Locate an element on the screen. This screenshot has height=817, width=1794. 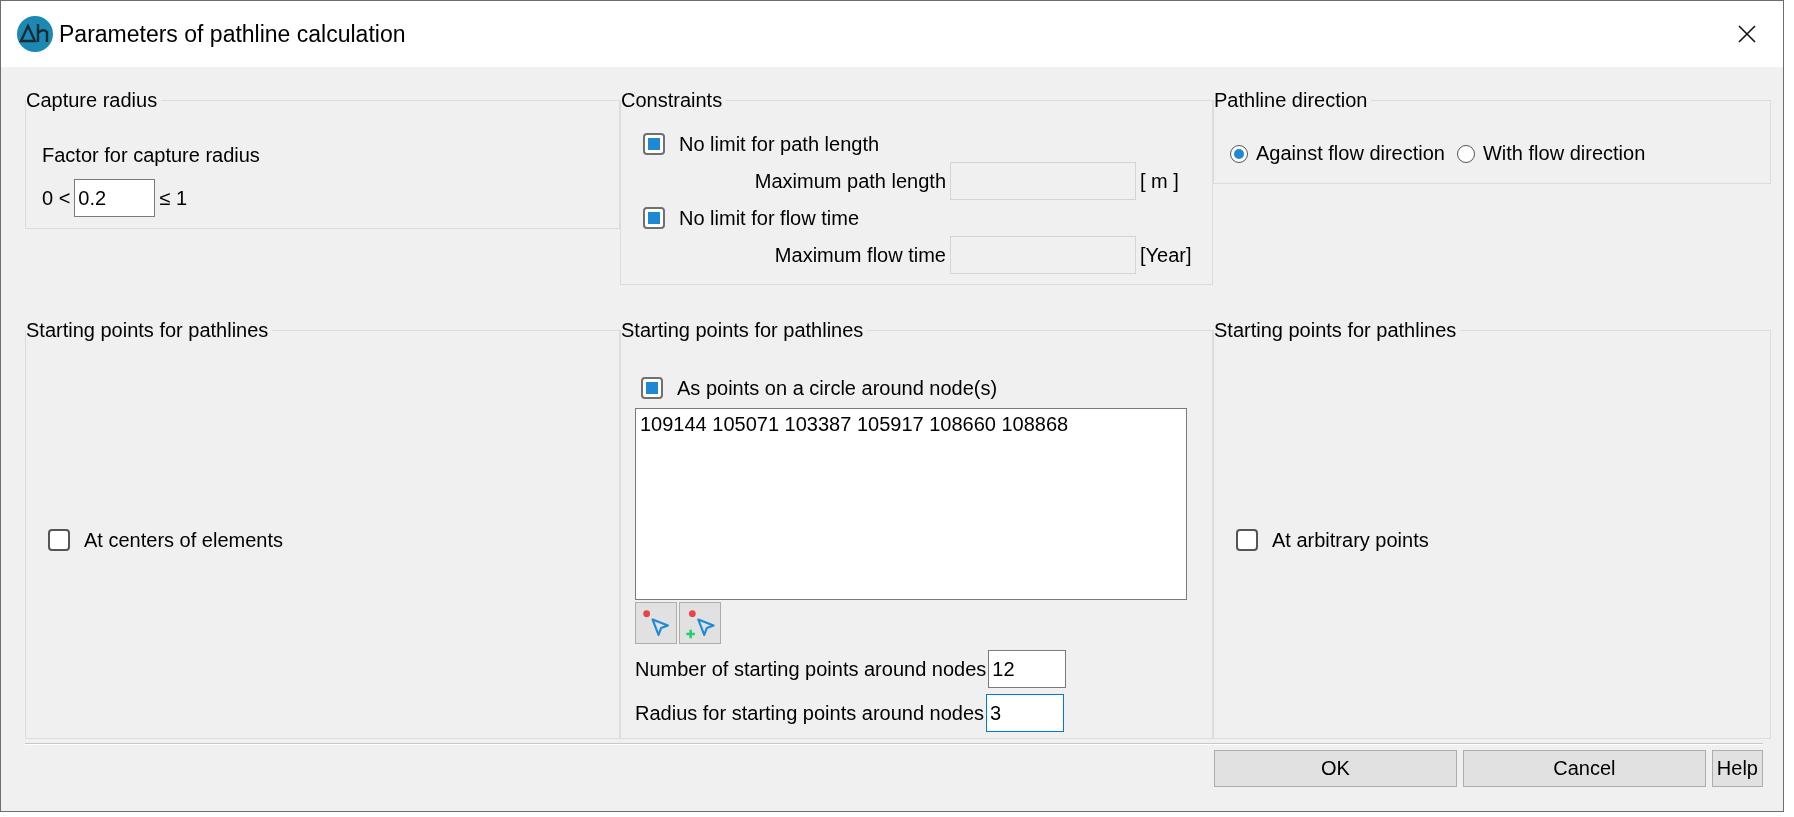
field-label: Factor for capture radius is located at coordinates (151, 155).